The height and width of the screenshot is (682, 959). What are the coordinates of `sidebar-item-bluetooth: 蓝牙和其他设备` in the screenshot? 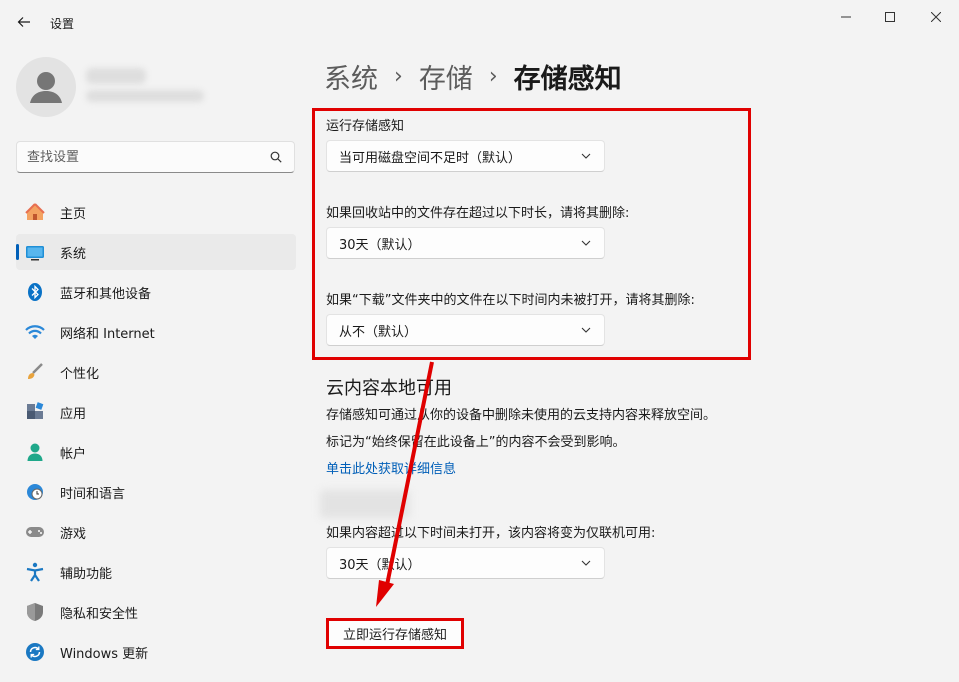 It's located at (156, 292).